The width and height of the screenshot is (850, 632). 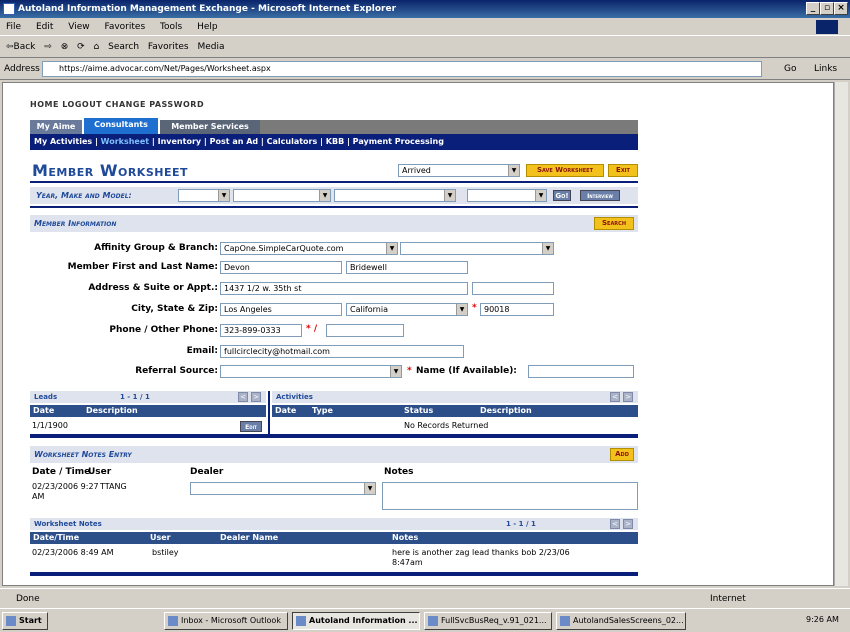 I want to click on add-note-button: Add, so click(x=622, y=454).